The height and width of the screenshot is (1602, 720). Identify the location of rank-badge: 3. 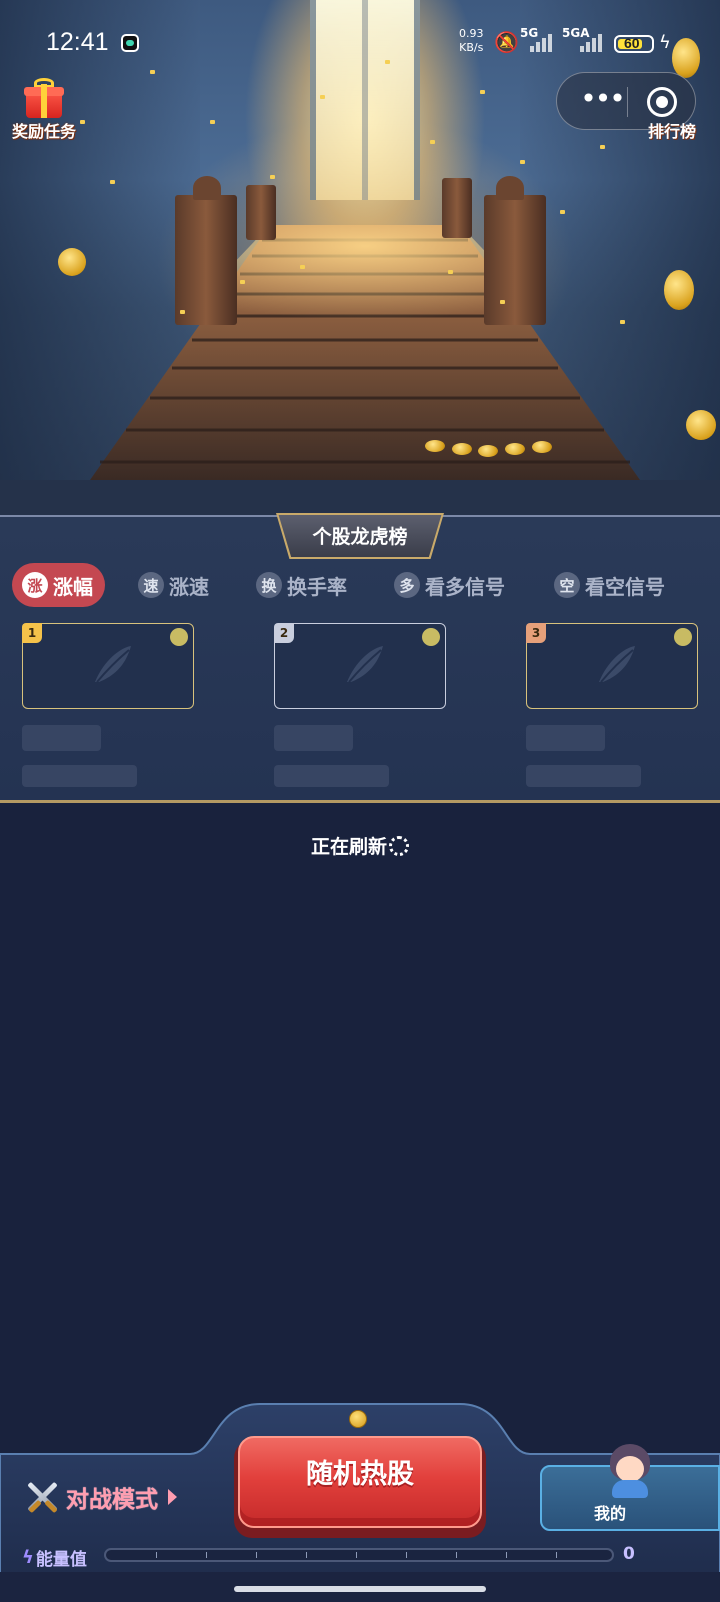
(536, 633).